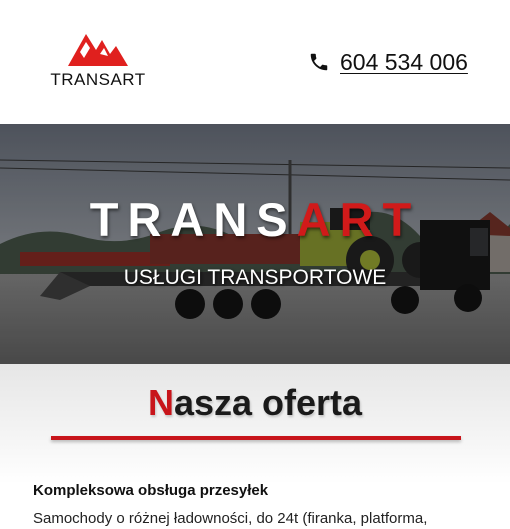 The image size is (510, 529). Describe the element at coordinates (319, 62) in the screenshot. I see `phone-icon` at that location.